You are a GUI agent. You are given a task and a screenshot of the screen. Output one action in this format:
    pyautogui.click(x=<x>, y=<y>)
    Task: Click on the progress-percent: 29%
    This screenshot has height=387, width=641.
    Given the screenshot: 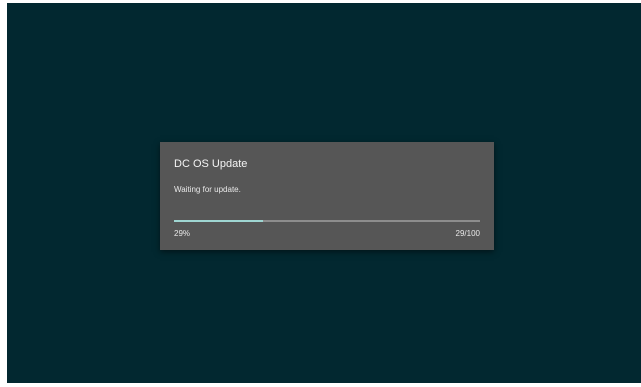 What is the action you would take?
    pyautogui.click(x=182, y=233)
    